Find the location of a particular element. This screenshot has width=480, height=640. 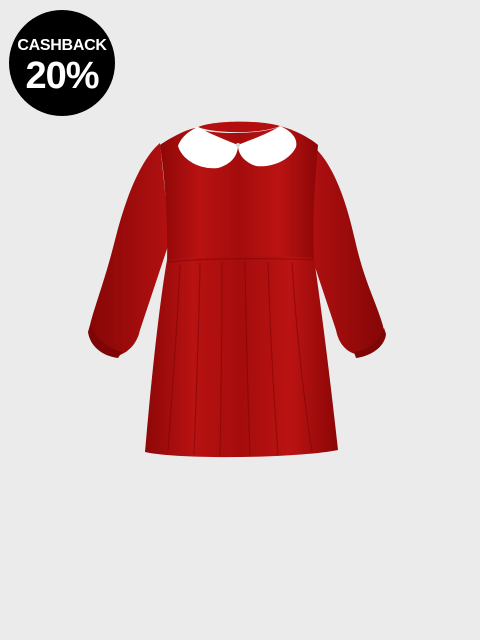

dress-skirt is located at coordinates (241, 356).